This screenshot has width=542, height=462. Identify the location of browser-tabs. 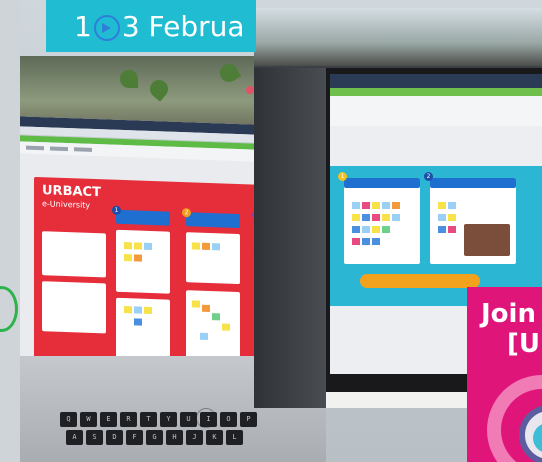
(436, 81).